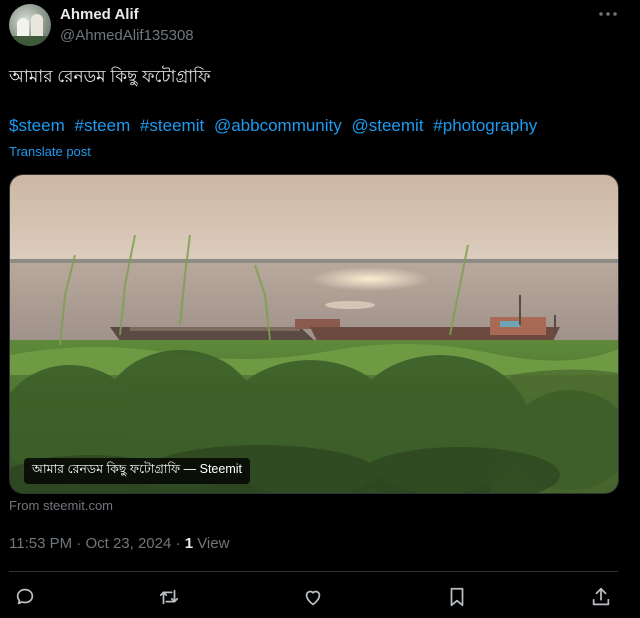 The height and width of the screenshot is (618, 640). What do you see at coordinates (388, 125) in the screenshot?
I see `mention-link: @steemit` at bounding box center [388, 125].